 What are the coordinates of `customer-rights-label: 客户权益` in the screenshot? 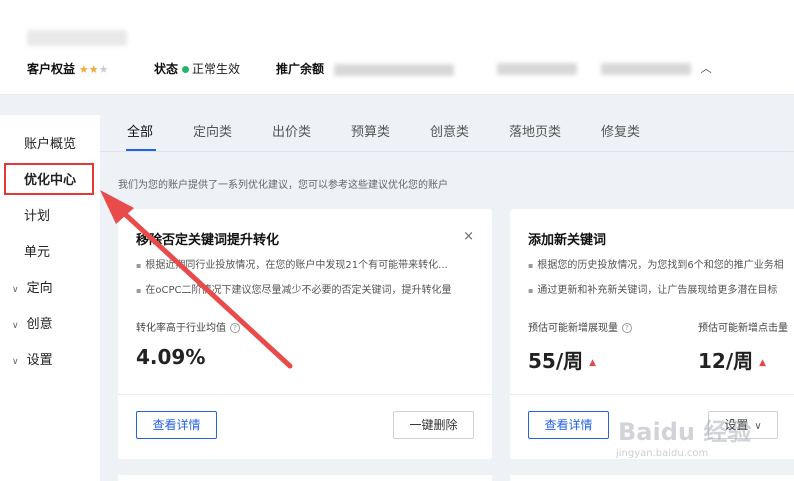 It's located at (51, 69).